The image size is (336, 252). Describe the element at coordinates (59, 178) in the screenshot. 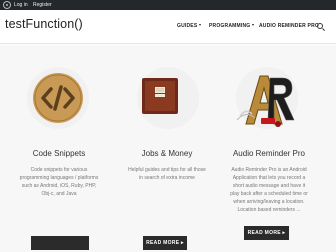

I see `description-line: programming languages / platforms` at that location.